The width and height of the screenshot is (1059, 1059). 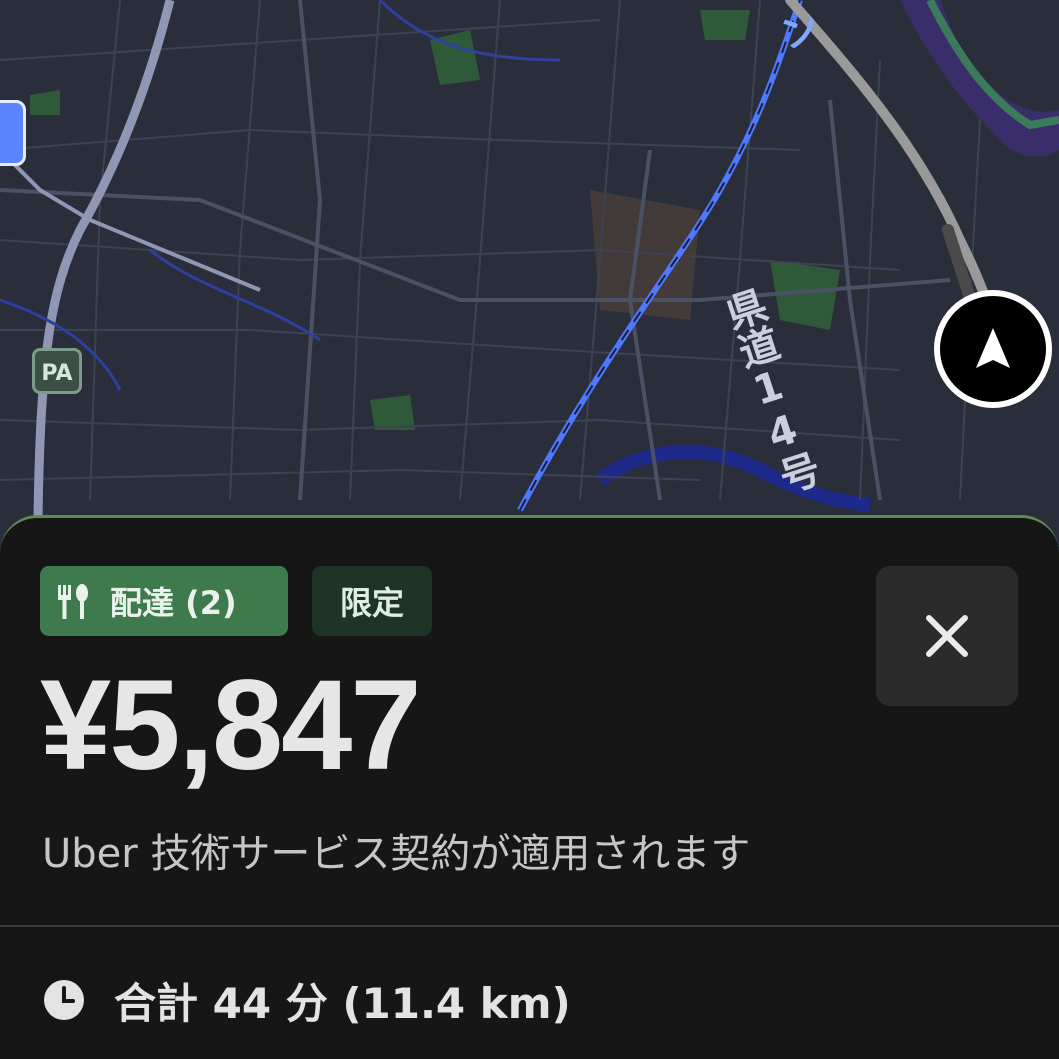 I want to click on parking-area-badge: PA, so click(x=57, y=371).